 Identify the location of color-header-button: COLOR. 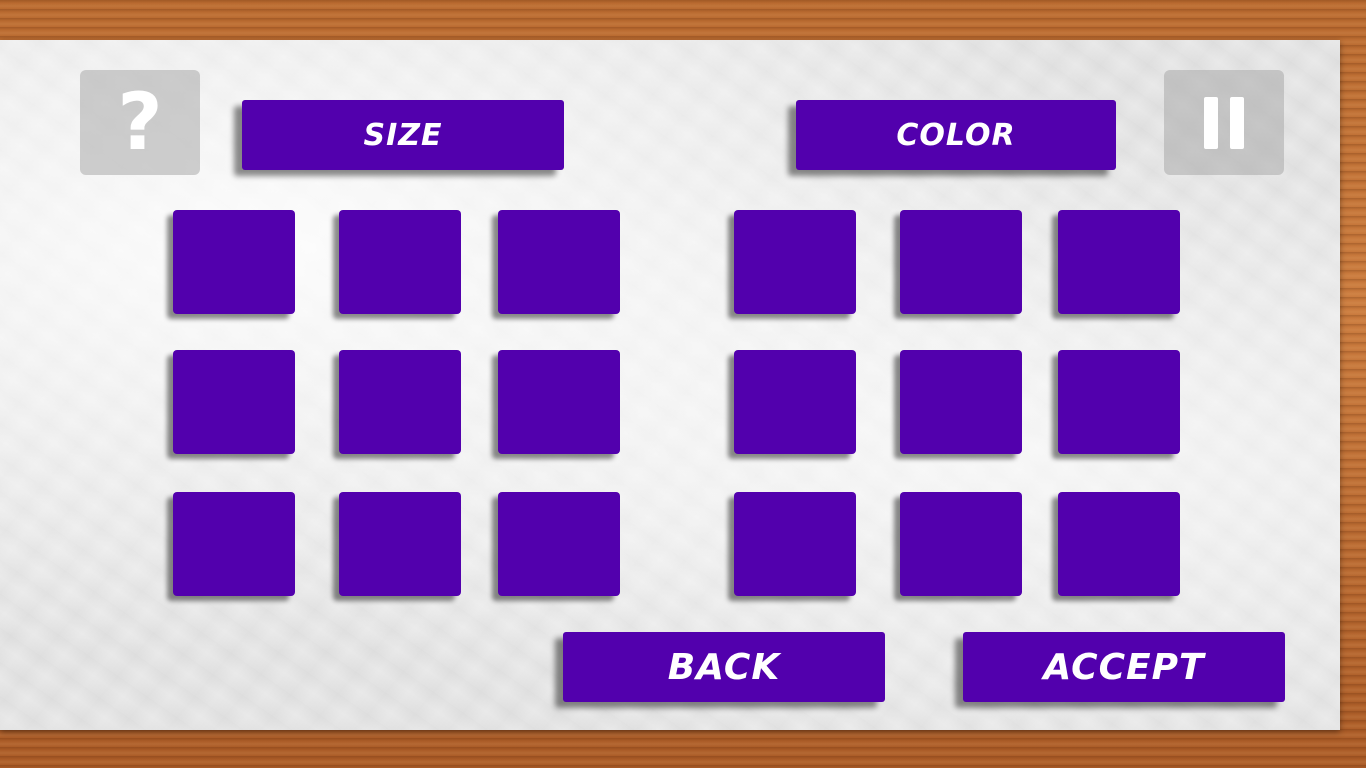
(956, 135).